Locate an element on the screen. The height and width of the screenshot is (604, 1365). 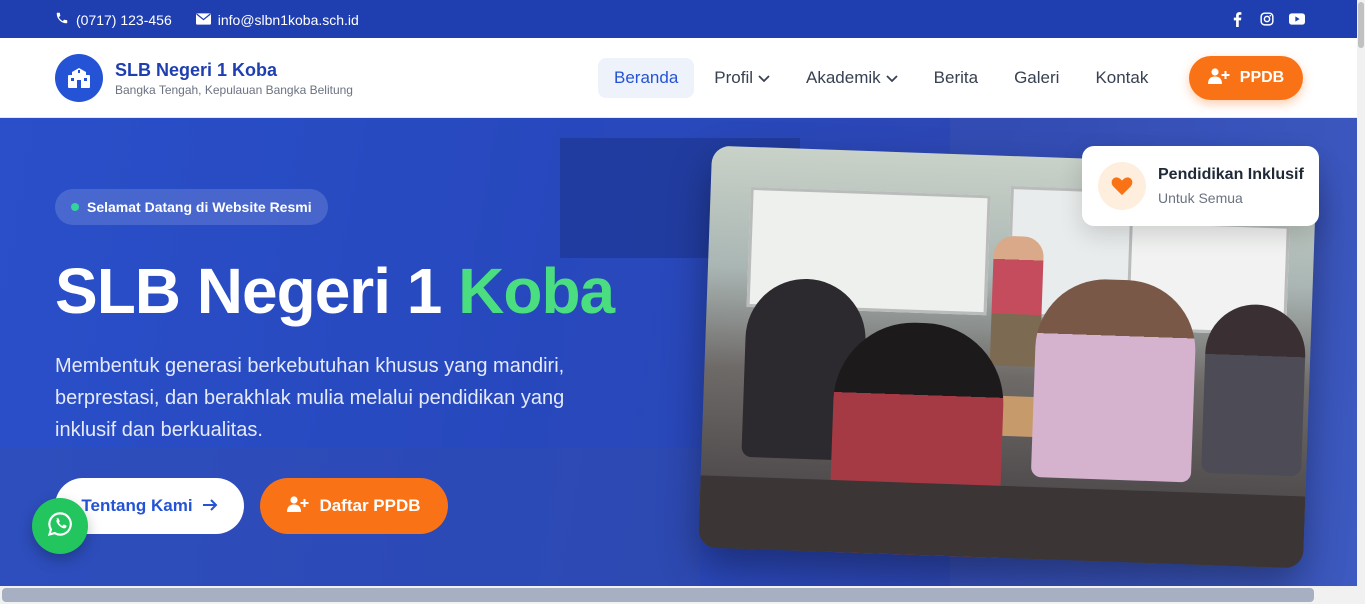
email-contact: info@slbn1koba.sch.id is located at coordinates (277, 19).